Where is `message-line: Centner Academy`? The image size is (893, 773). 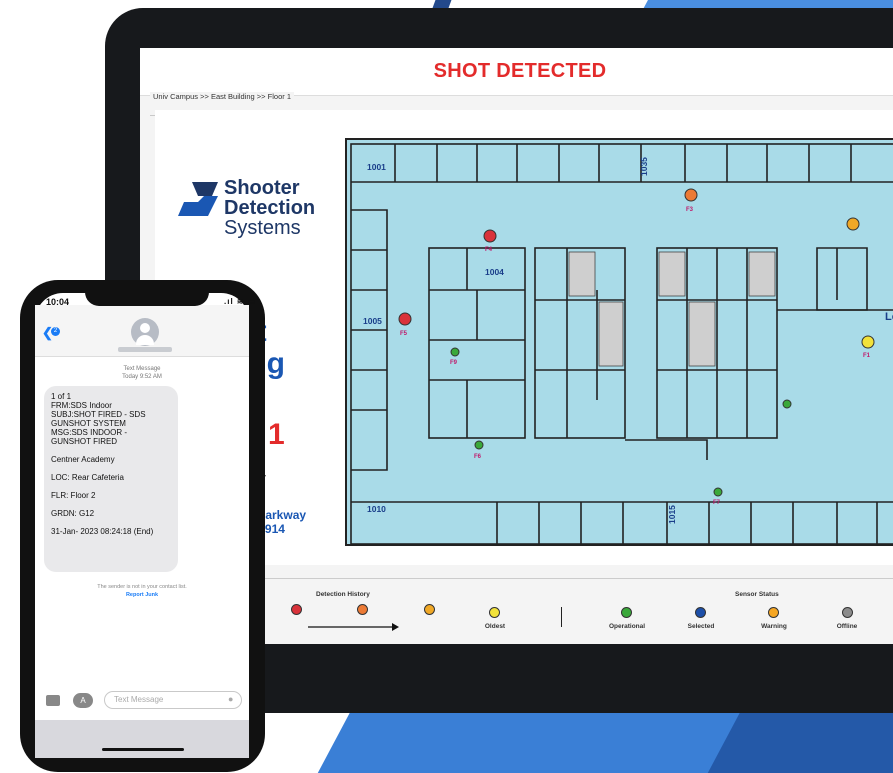 message-line: Centner Academy is located at coordinates (83, 459).